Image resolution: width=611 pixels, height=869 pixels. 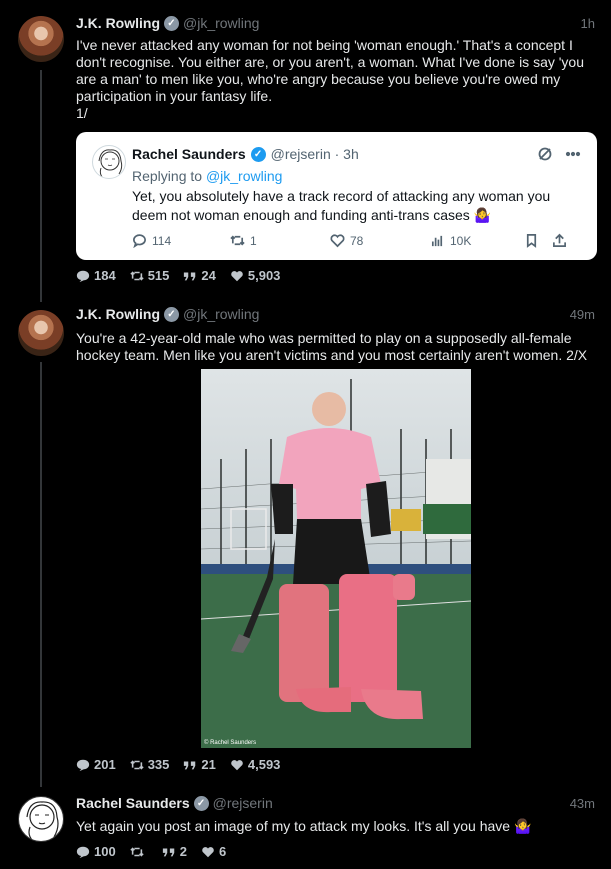 What do you see at coordinates (582, 314) in the screenshot?
I see `timestamp: 49m` at bounding box center [582, 314].